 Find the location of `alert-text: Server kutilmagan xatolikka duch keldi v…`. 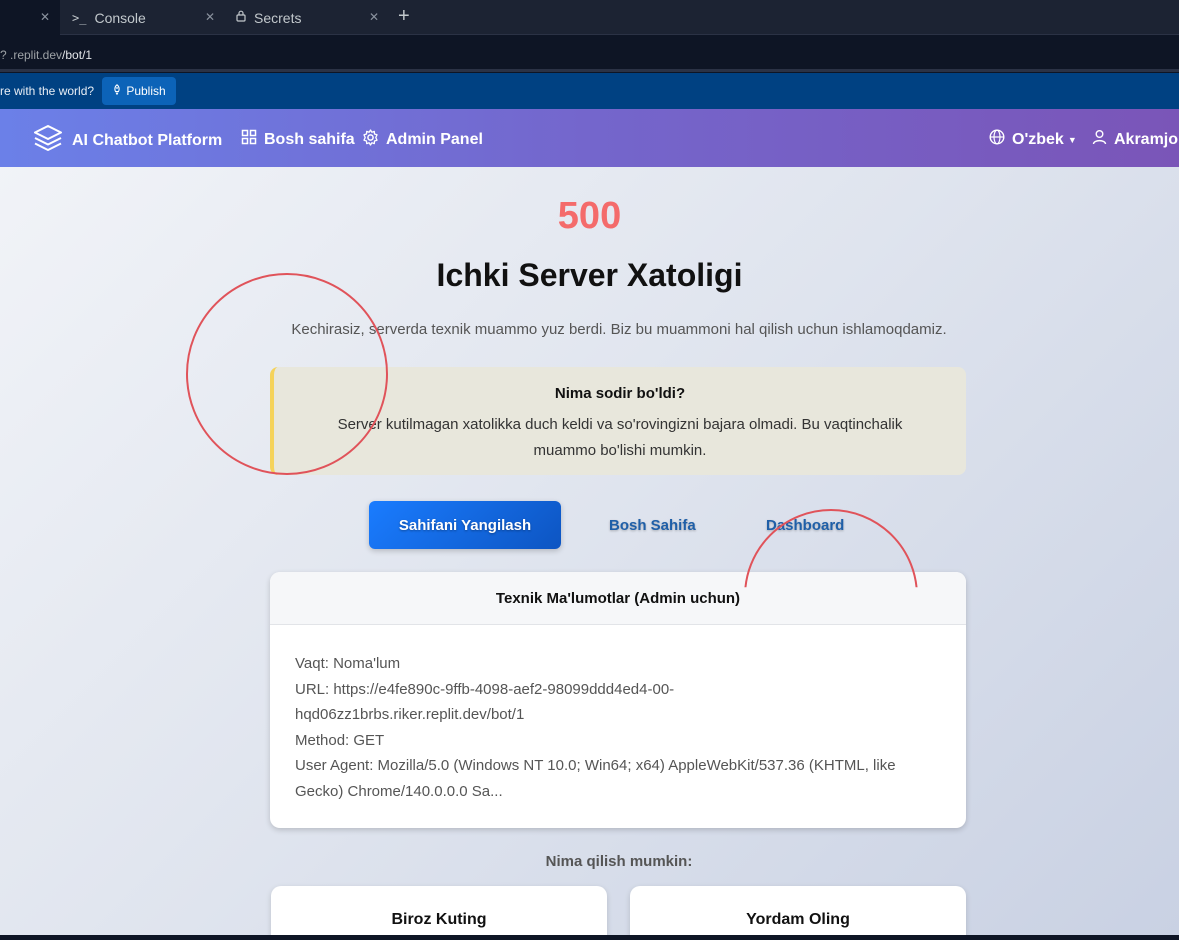

alert-text: Server kutilmagan xatolikka duch keldi v… is located at coordinates (620, 437).